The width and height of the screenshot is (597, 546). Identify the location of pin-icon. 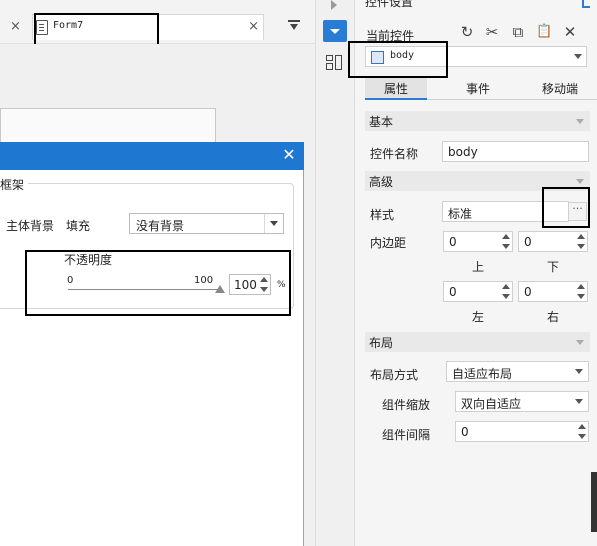
(586, 4).